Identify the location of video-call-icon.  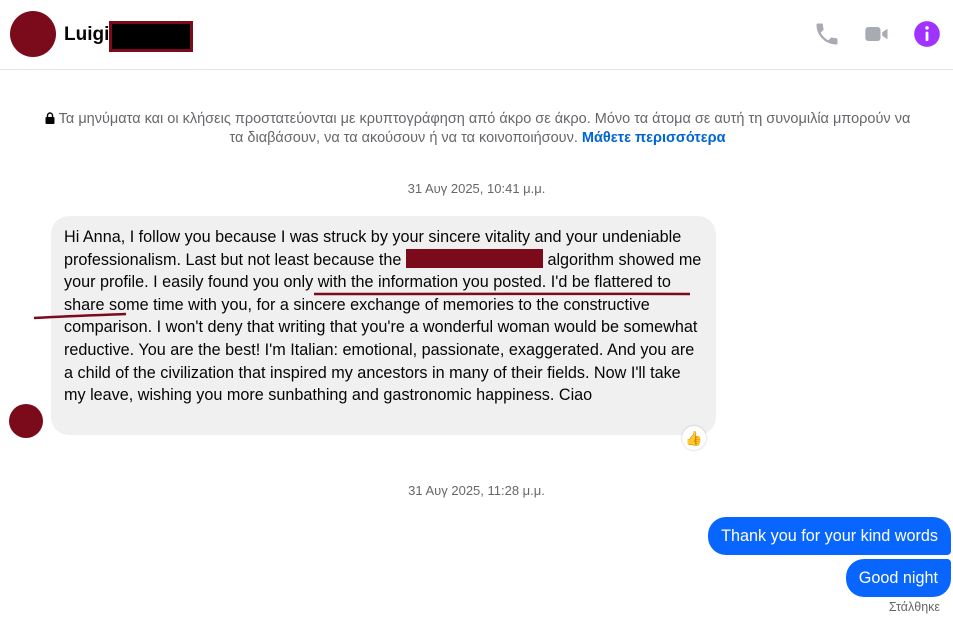
(877, 34).